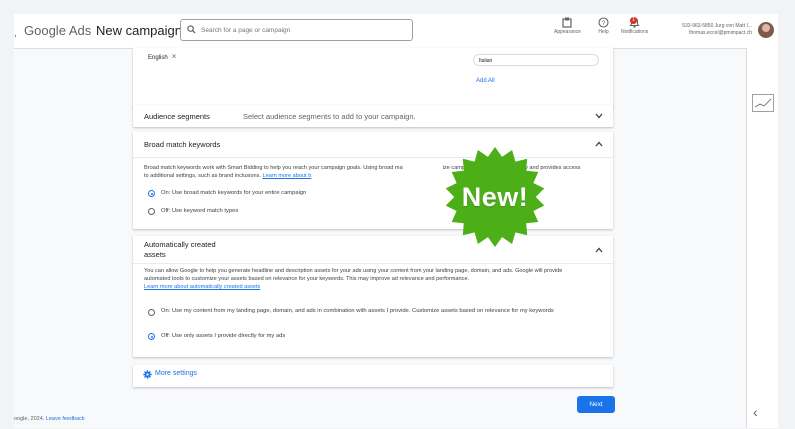  What do you see at coordinates (158, 58) in the screenshot?
I see `chip-label: English` at bounding box center [158, 58].